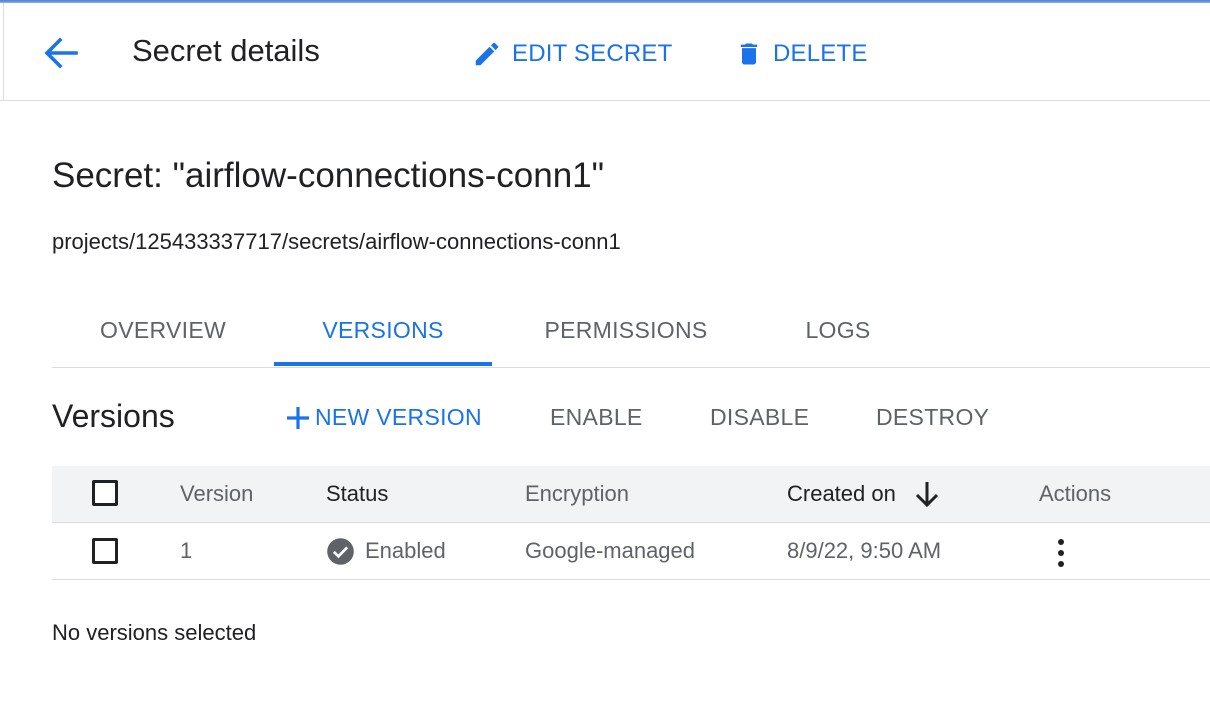  I want to click on check-circle-icon, so click(340, 551).